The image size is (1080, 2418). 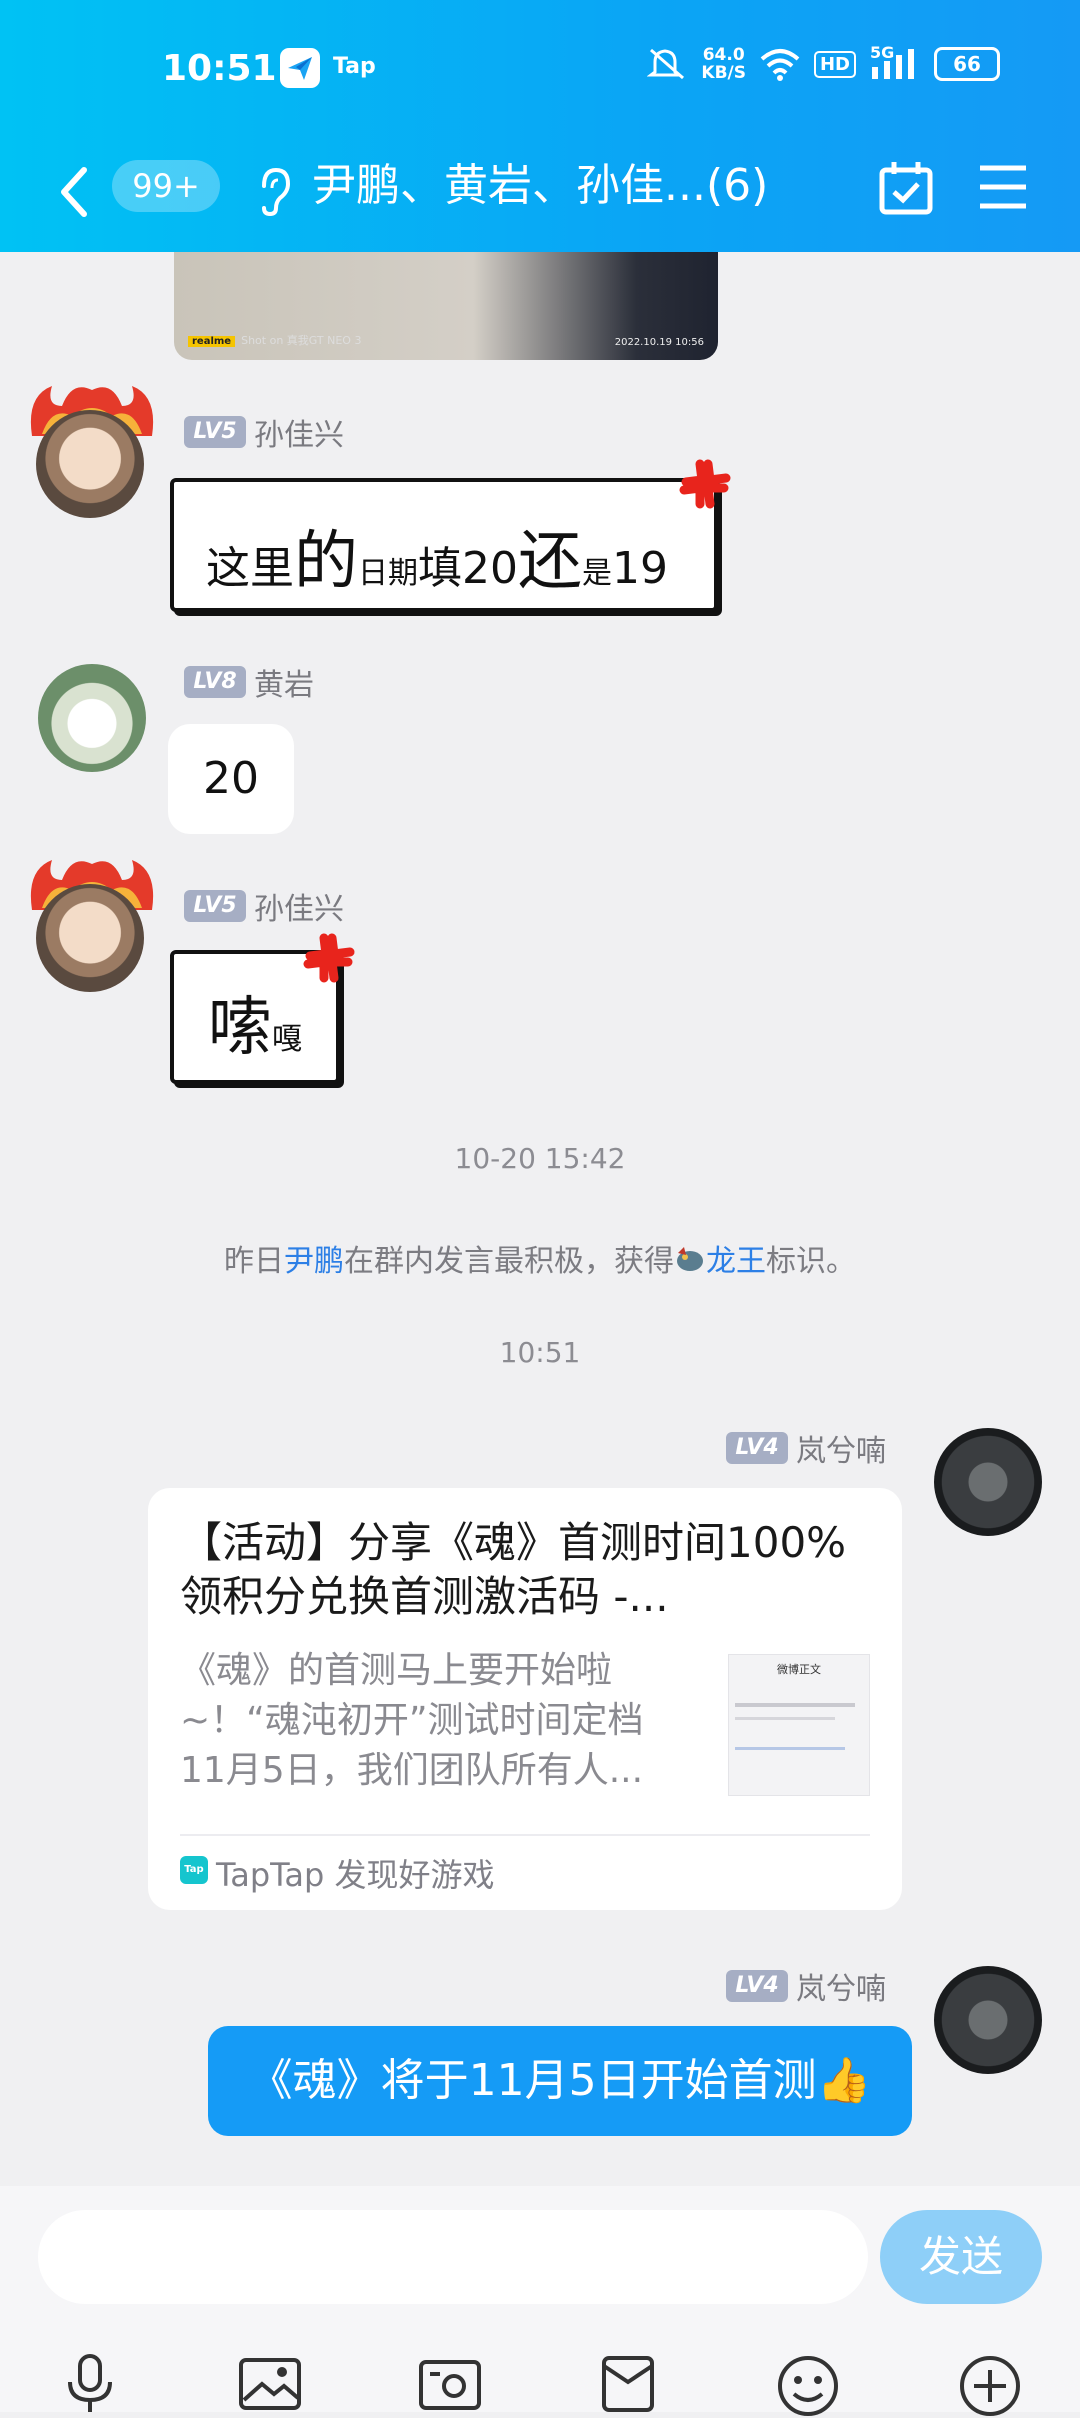 What do you see at coordinates (736, 1261) in the screenshot?
I see `dragon-king-link: 龙王` at bounding box center [736, 1261].